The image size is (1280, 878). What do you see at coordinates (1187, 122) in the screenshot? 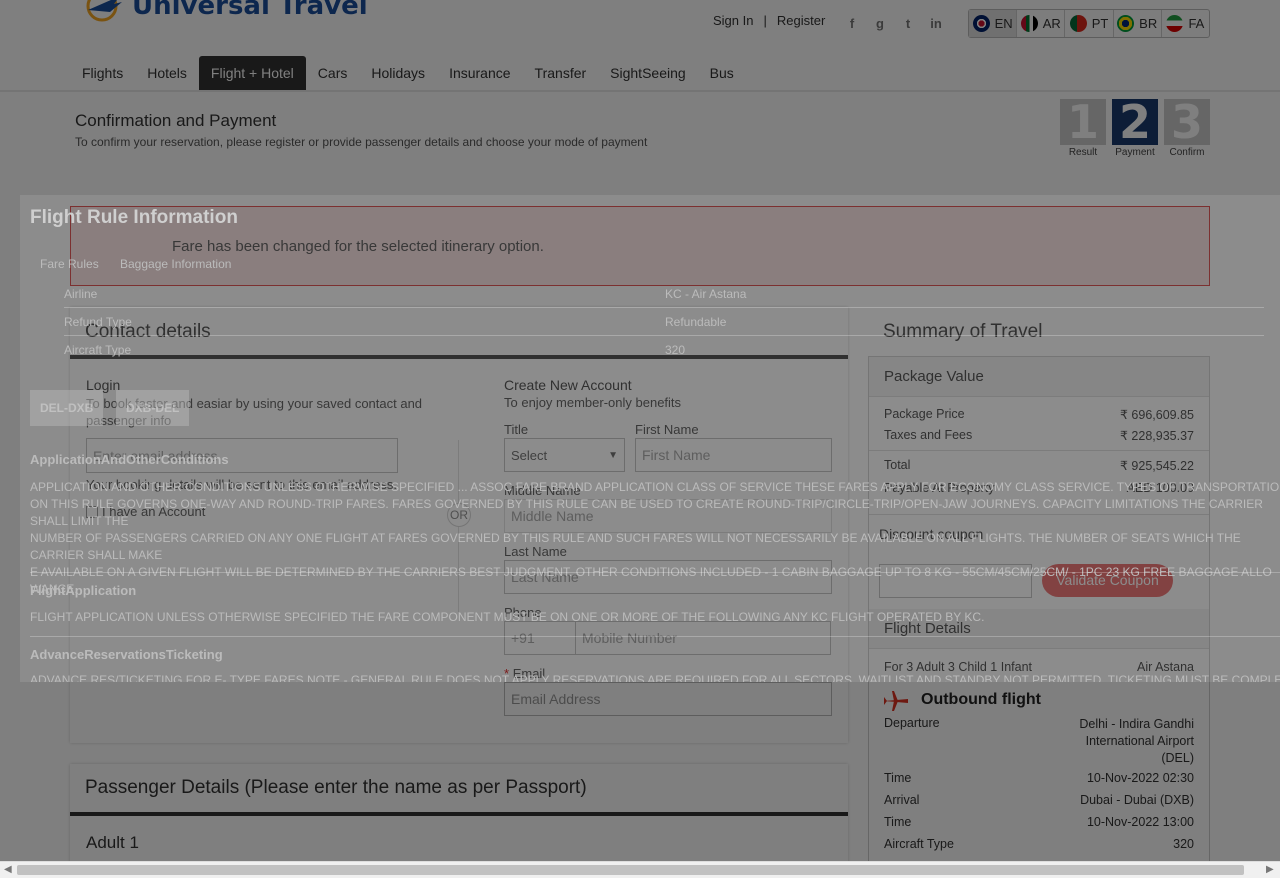
I see `step-number: 3` at bounding box center [1187, 122].